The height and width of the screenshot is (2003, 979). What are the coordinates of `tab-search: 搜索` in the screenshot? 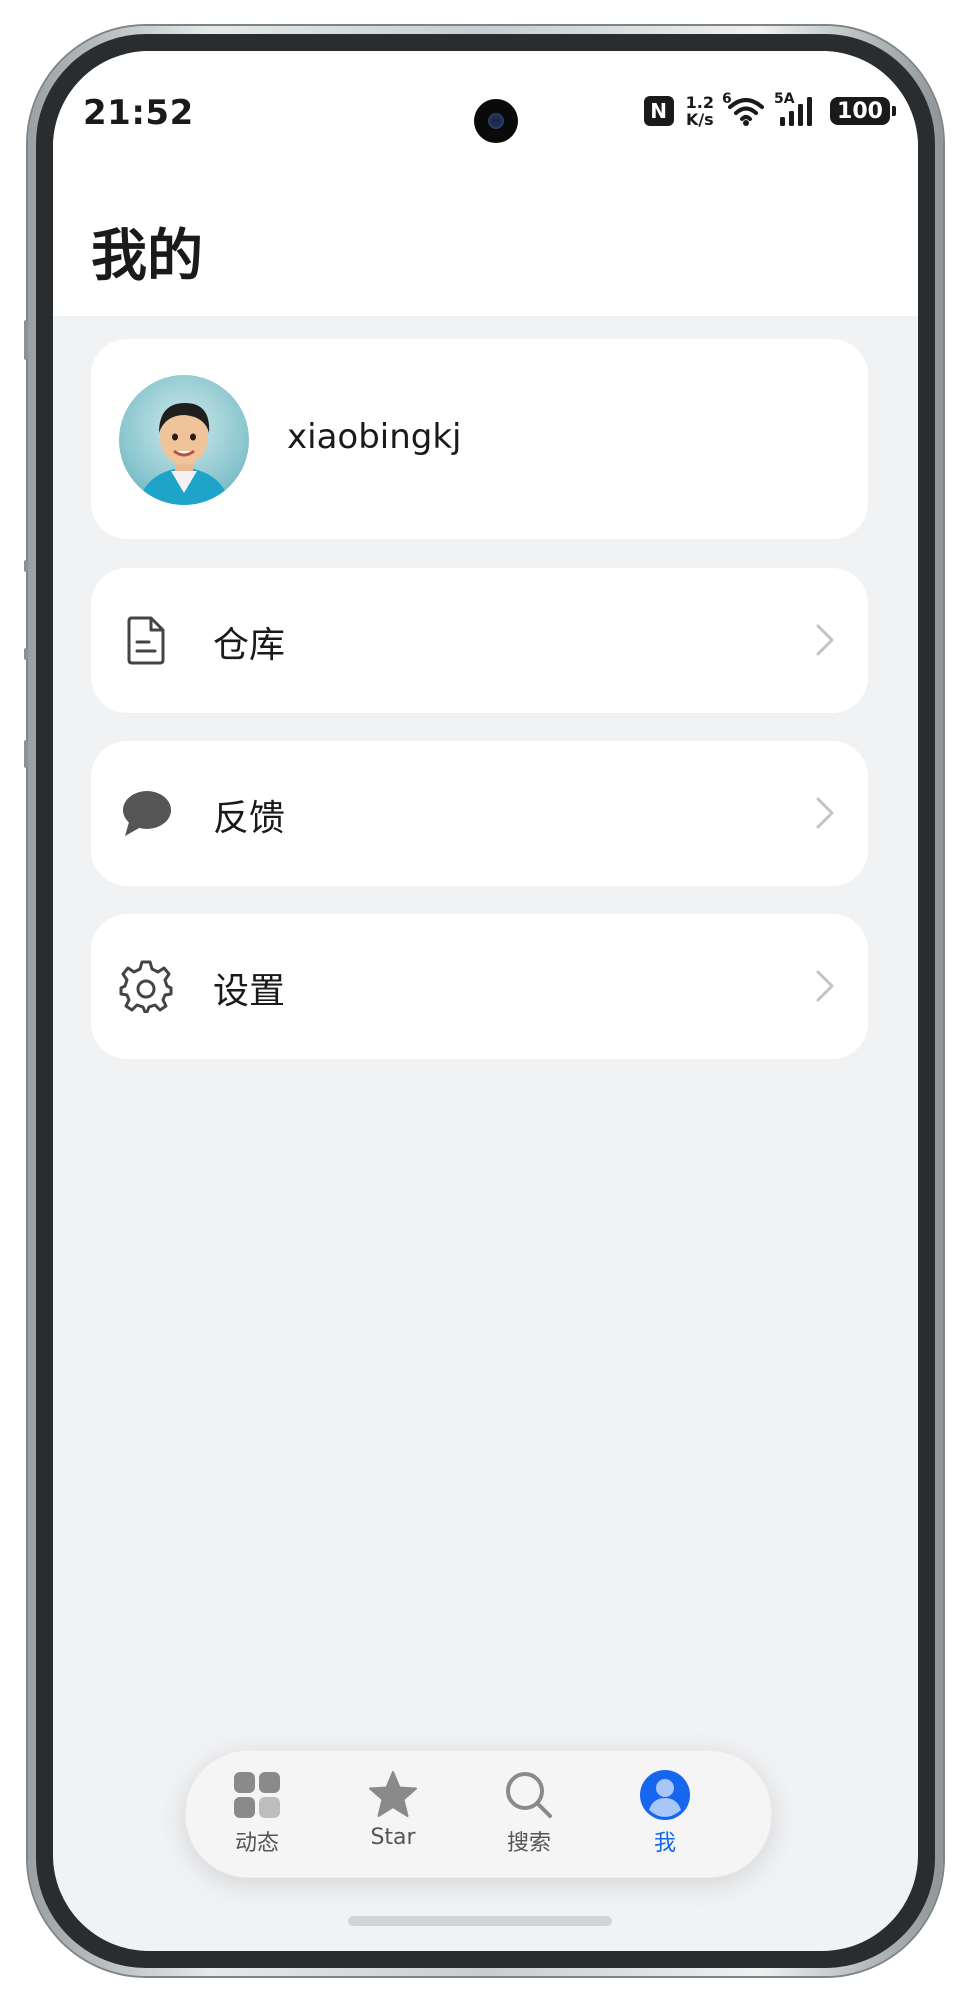 It's located at (529, 1815).